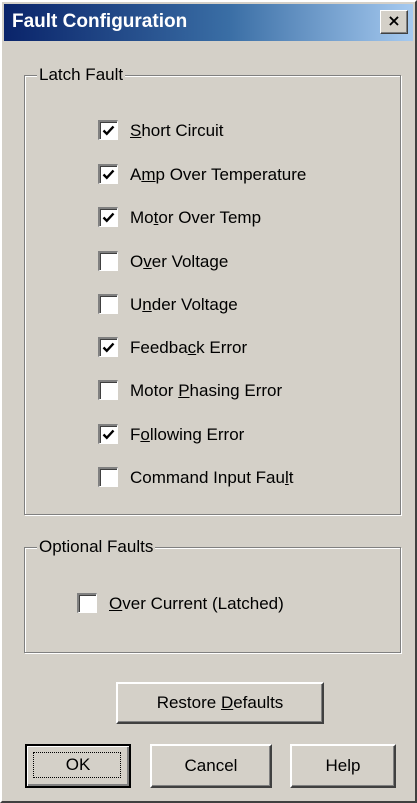 The height and width of the screenshot is (803, 417). I want to click on help-label: Help, so click(343, 765).